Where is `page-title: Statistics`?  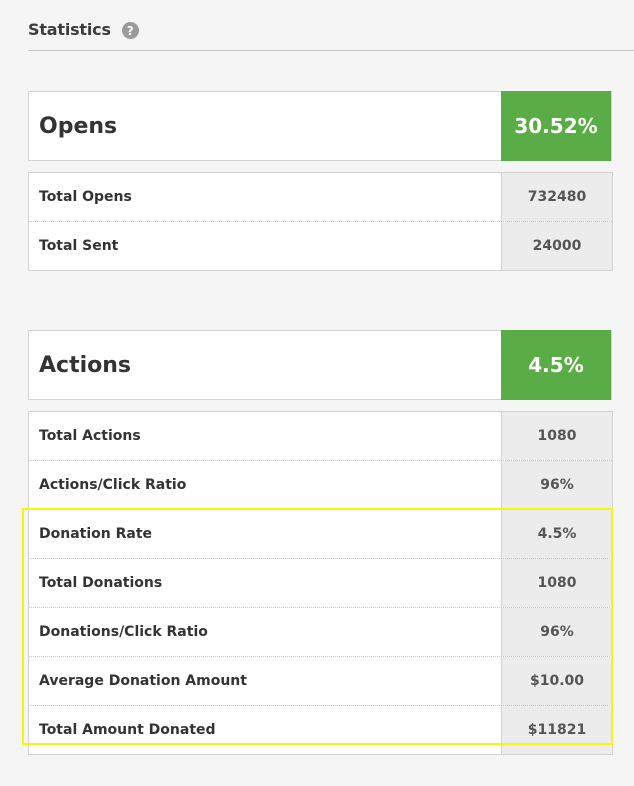
page-title: Statistics is located at coordinates (69, 29).